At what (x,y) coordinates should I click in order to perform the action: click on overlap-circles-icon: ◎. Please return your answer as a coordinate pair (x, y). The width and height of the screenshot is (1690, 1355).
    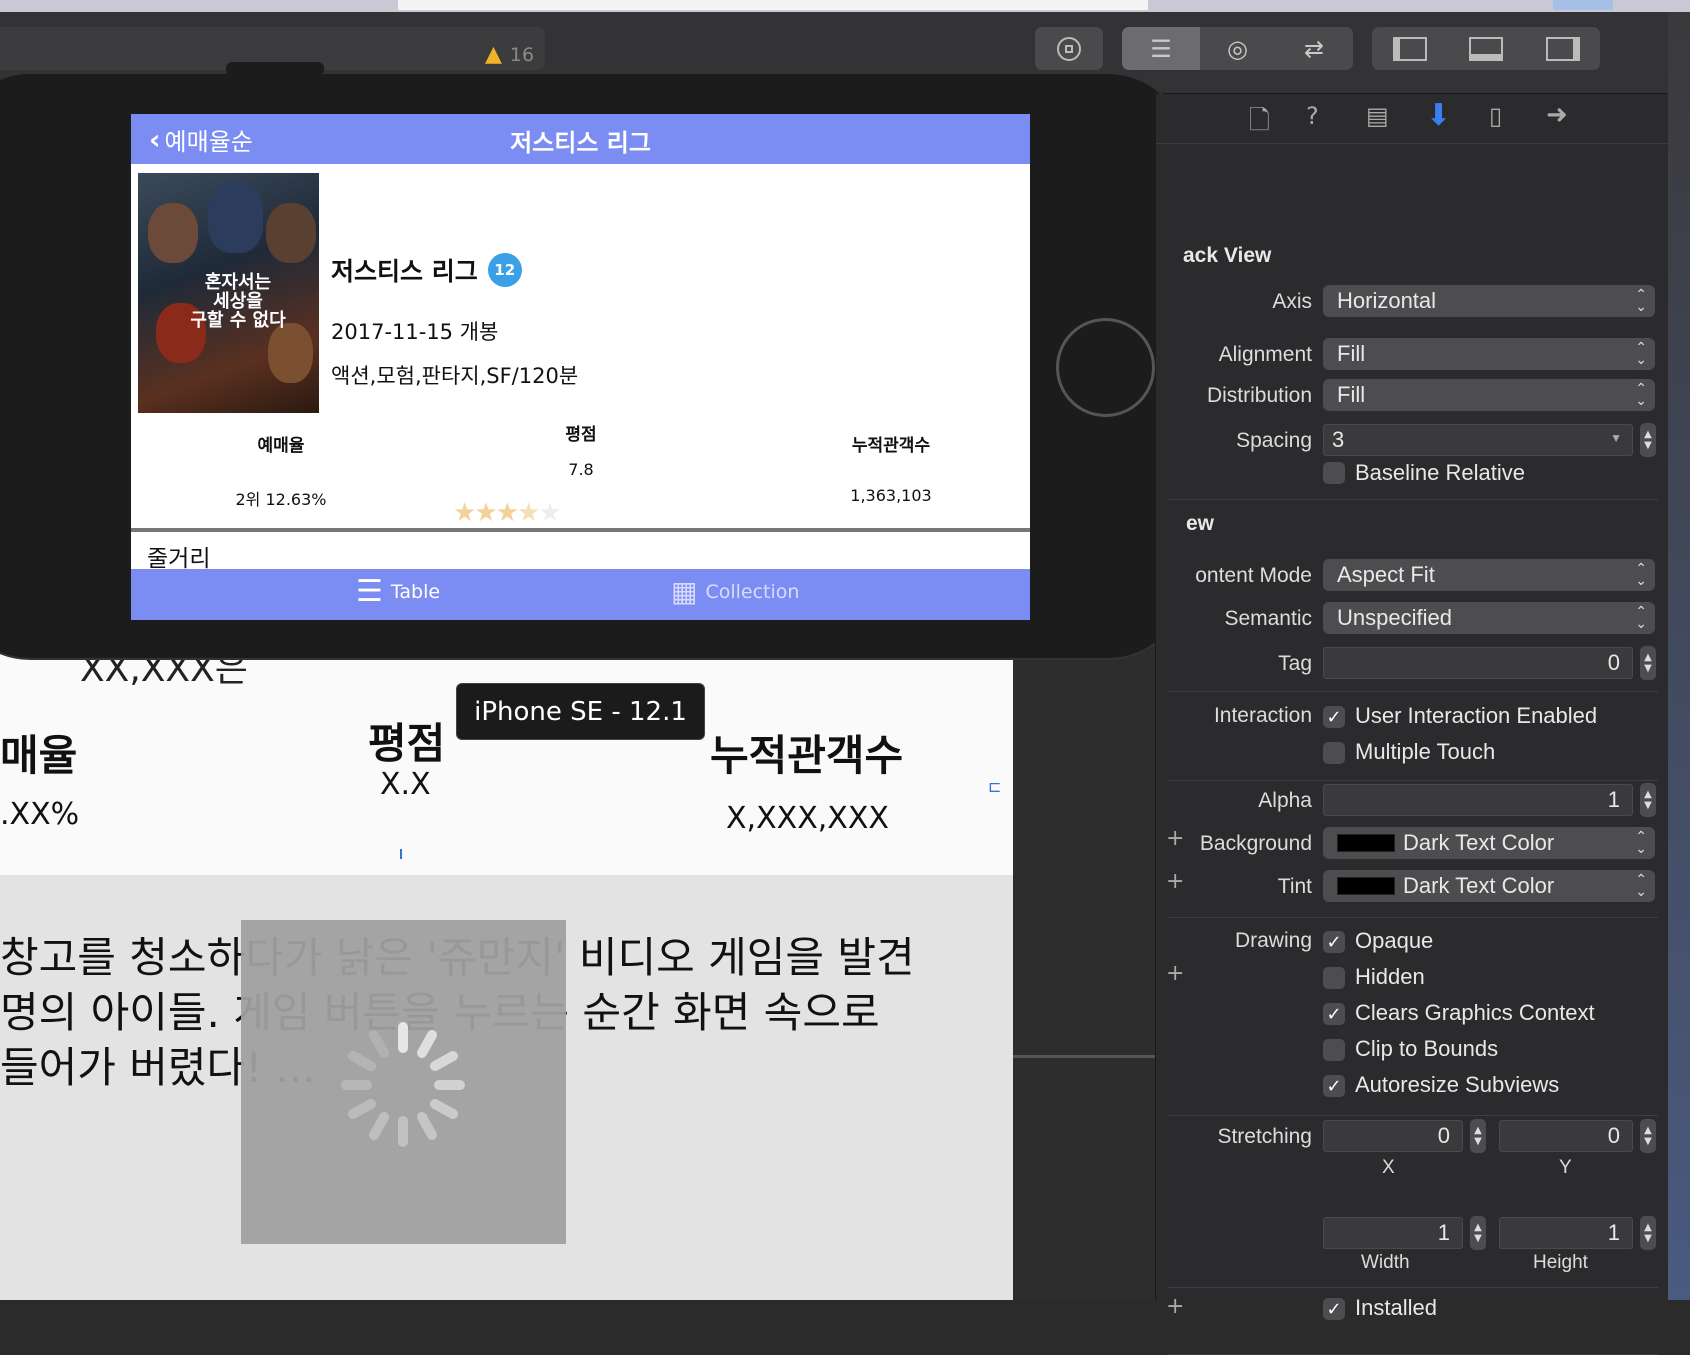
    Looking at the image, I should click on (1237, 48).